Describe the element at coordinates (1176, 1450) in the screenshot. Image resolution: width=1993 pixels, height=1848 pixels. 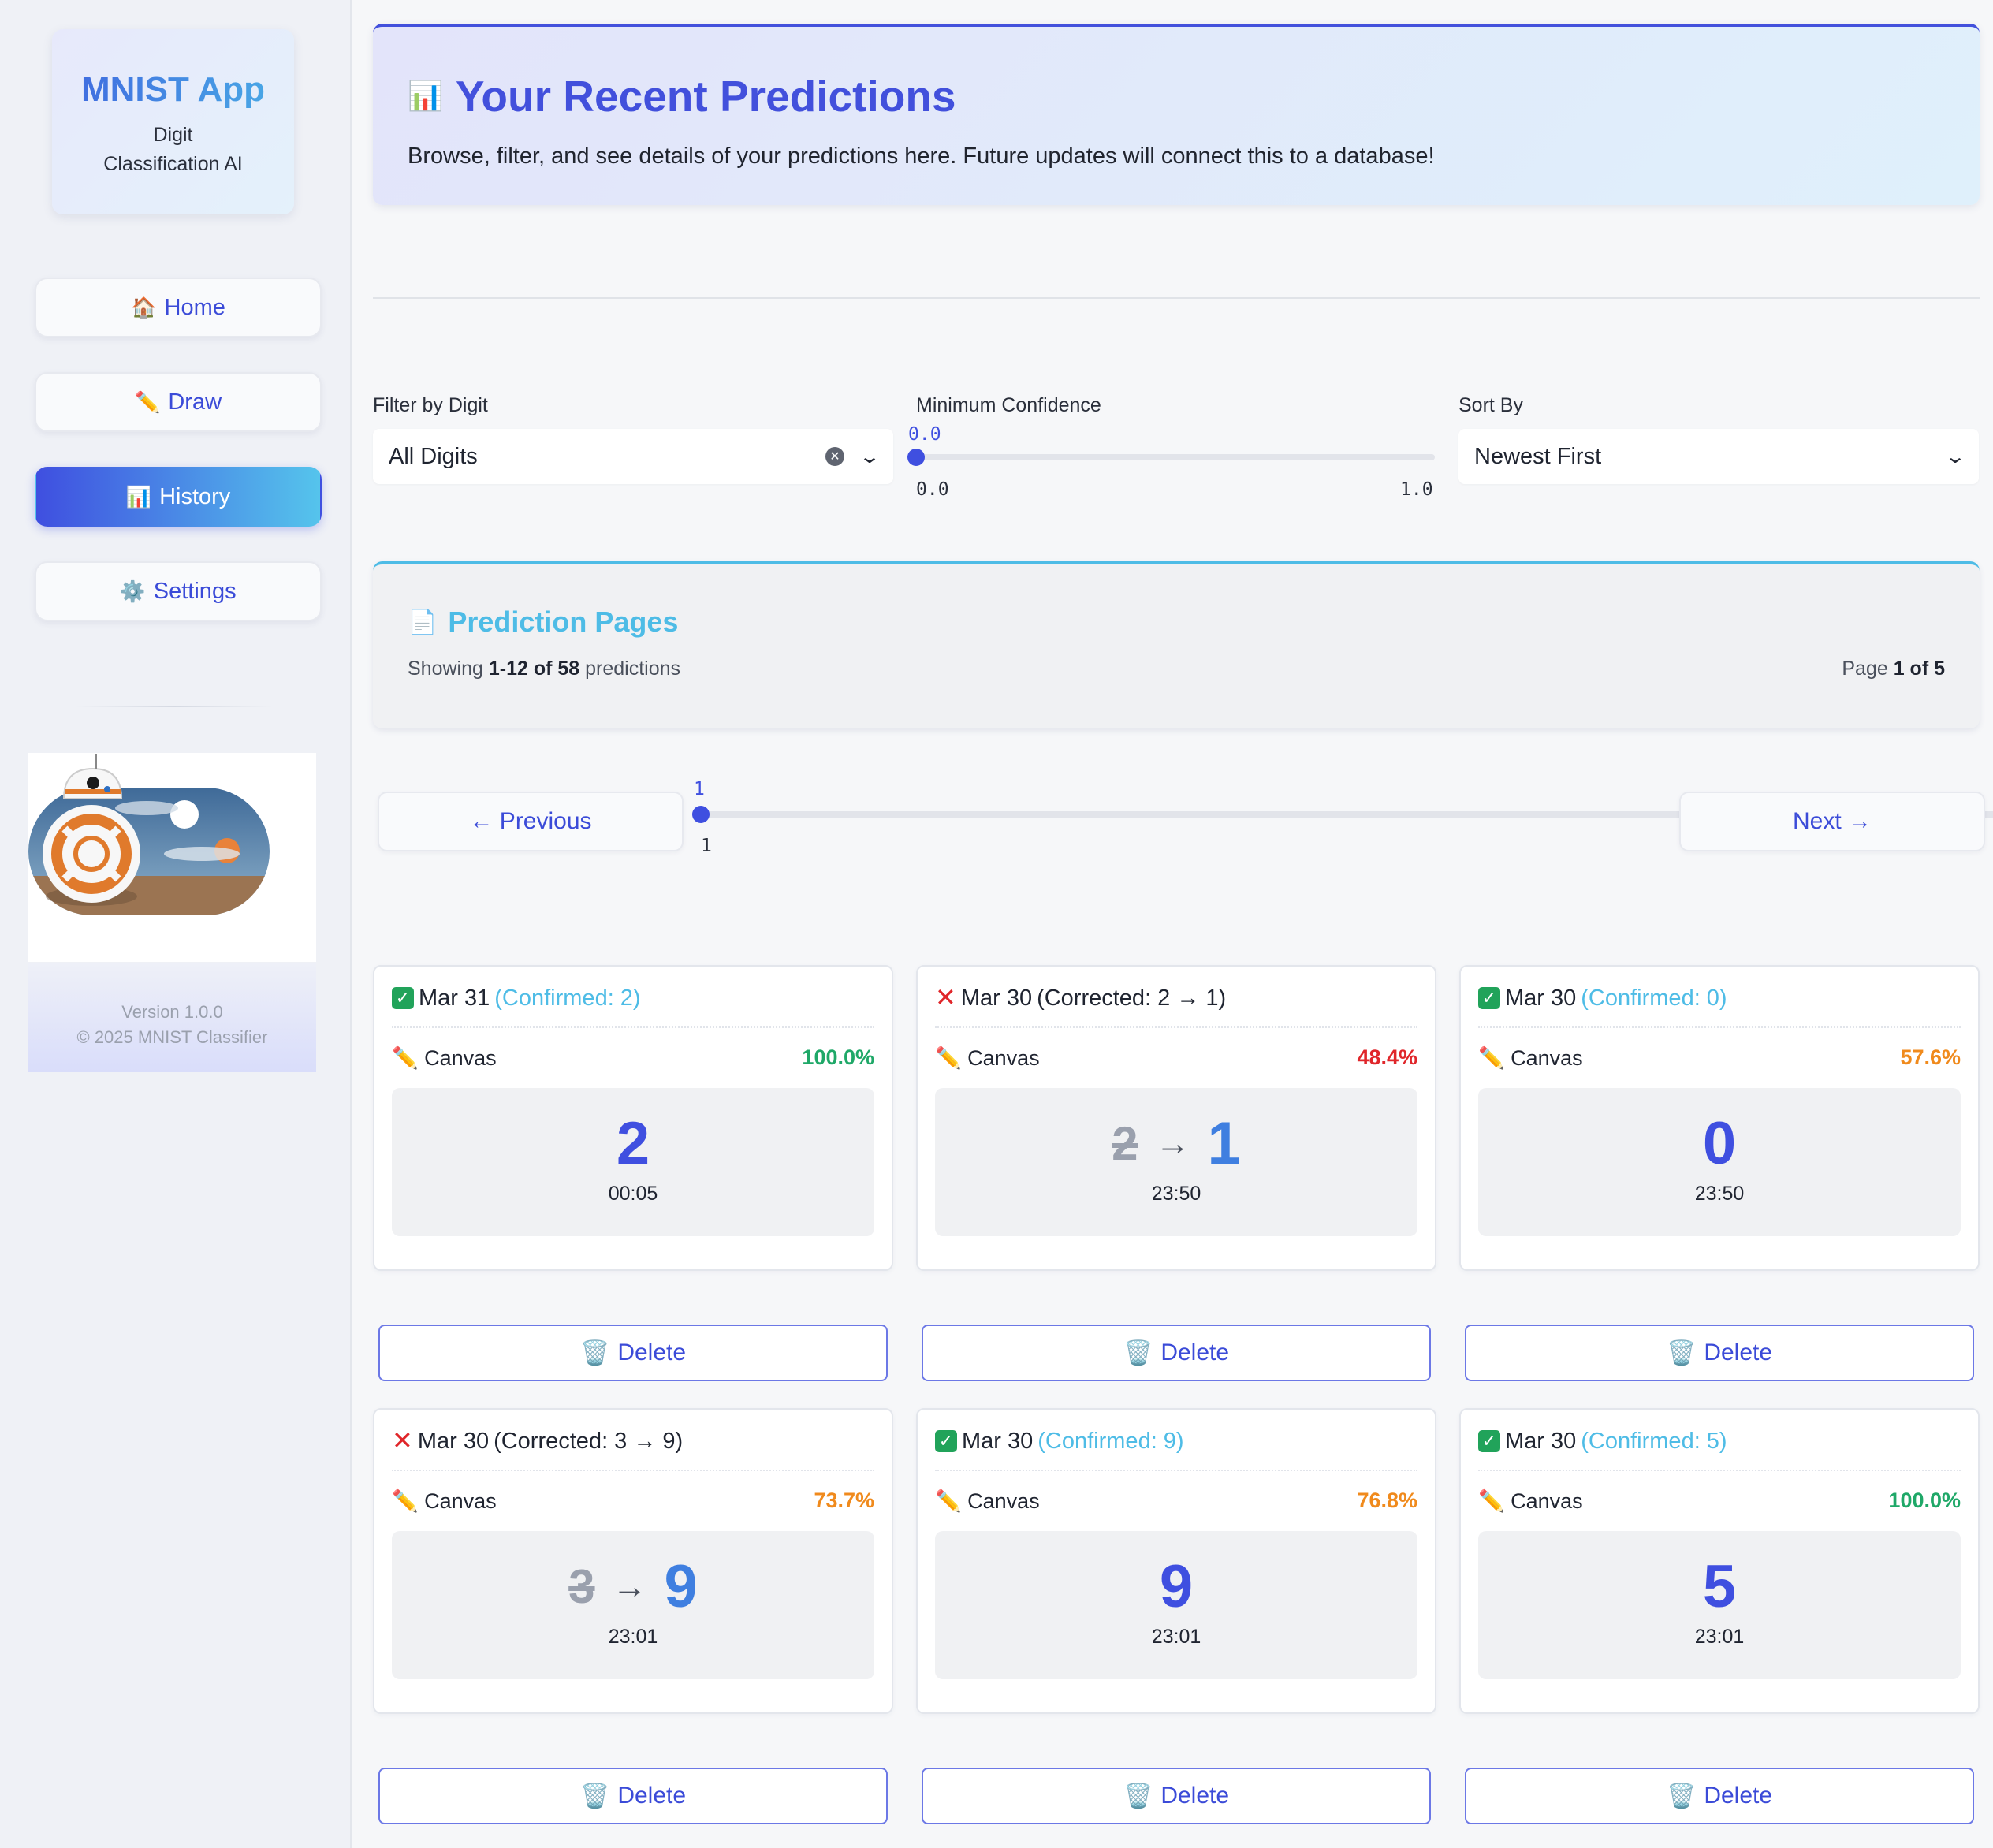
I see `prediction-card-header: ✓ Mar 30 (Confirmed: 9)` at that location.